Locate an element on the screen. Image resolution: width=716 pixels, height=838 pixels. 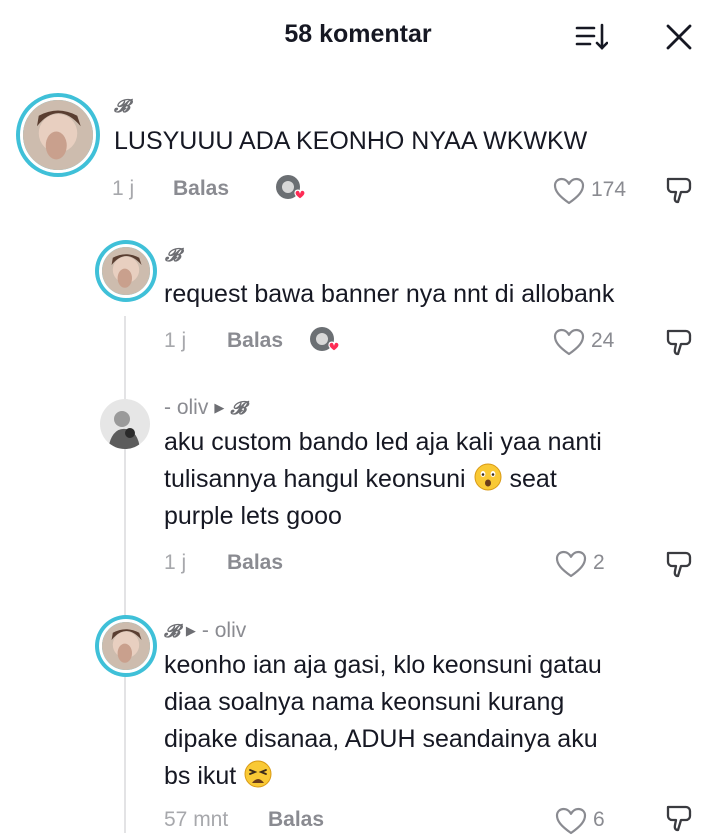
like-count: 174 is located at coordinates (609, 189).